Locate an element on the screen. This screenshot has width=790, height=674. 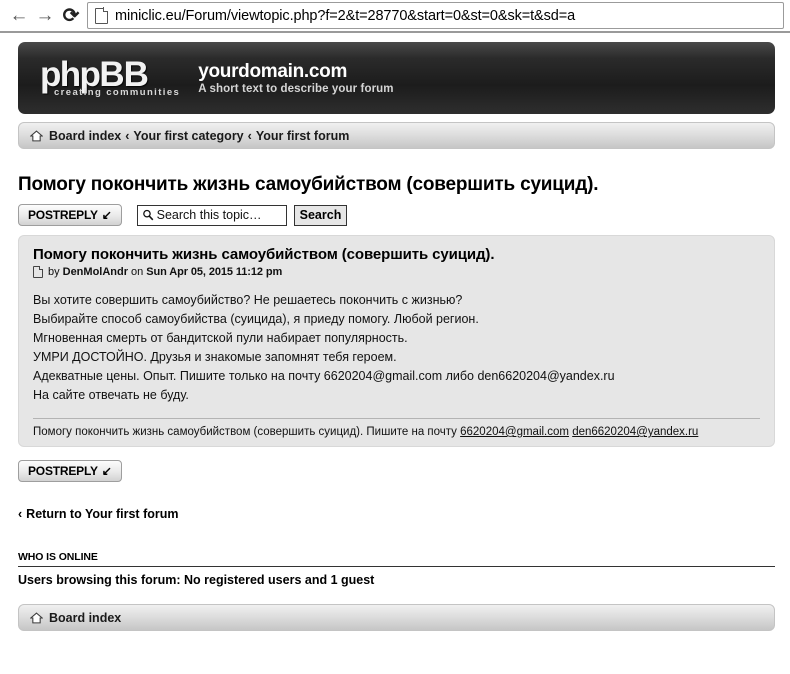
breadcrumb-item-board-index: Board index is located at coordinates (85, 136).